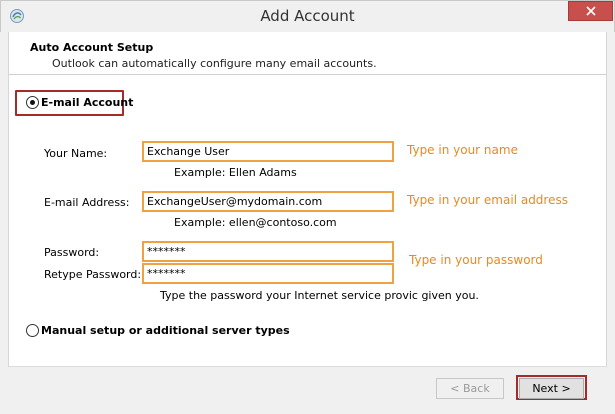 The height and width of the screenshot is (414, 615). Describe the element at coordinates (551, 388) in the screenshot. I see `next-button: Next >` at that location.